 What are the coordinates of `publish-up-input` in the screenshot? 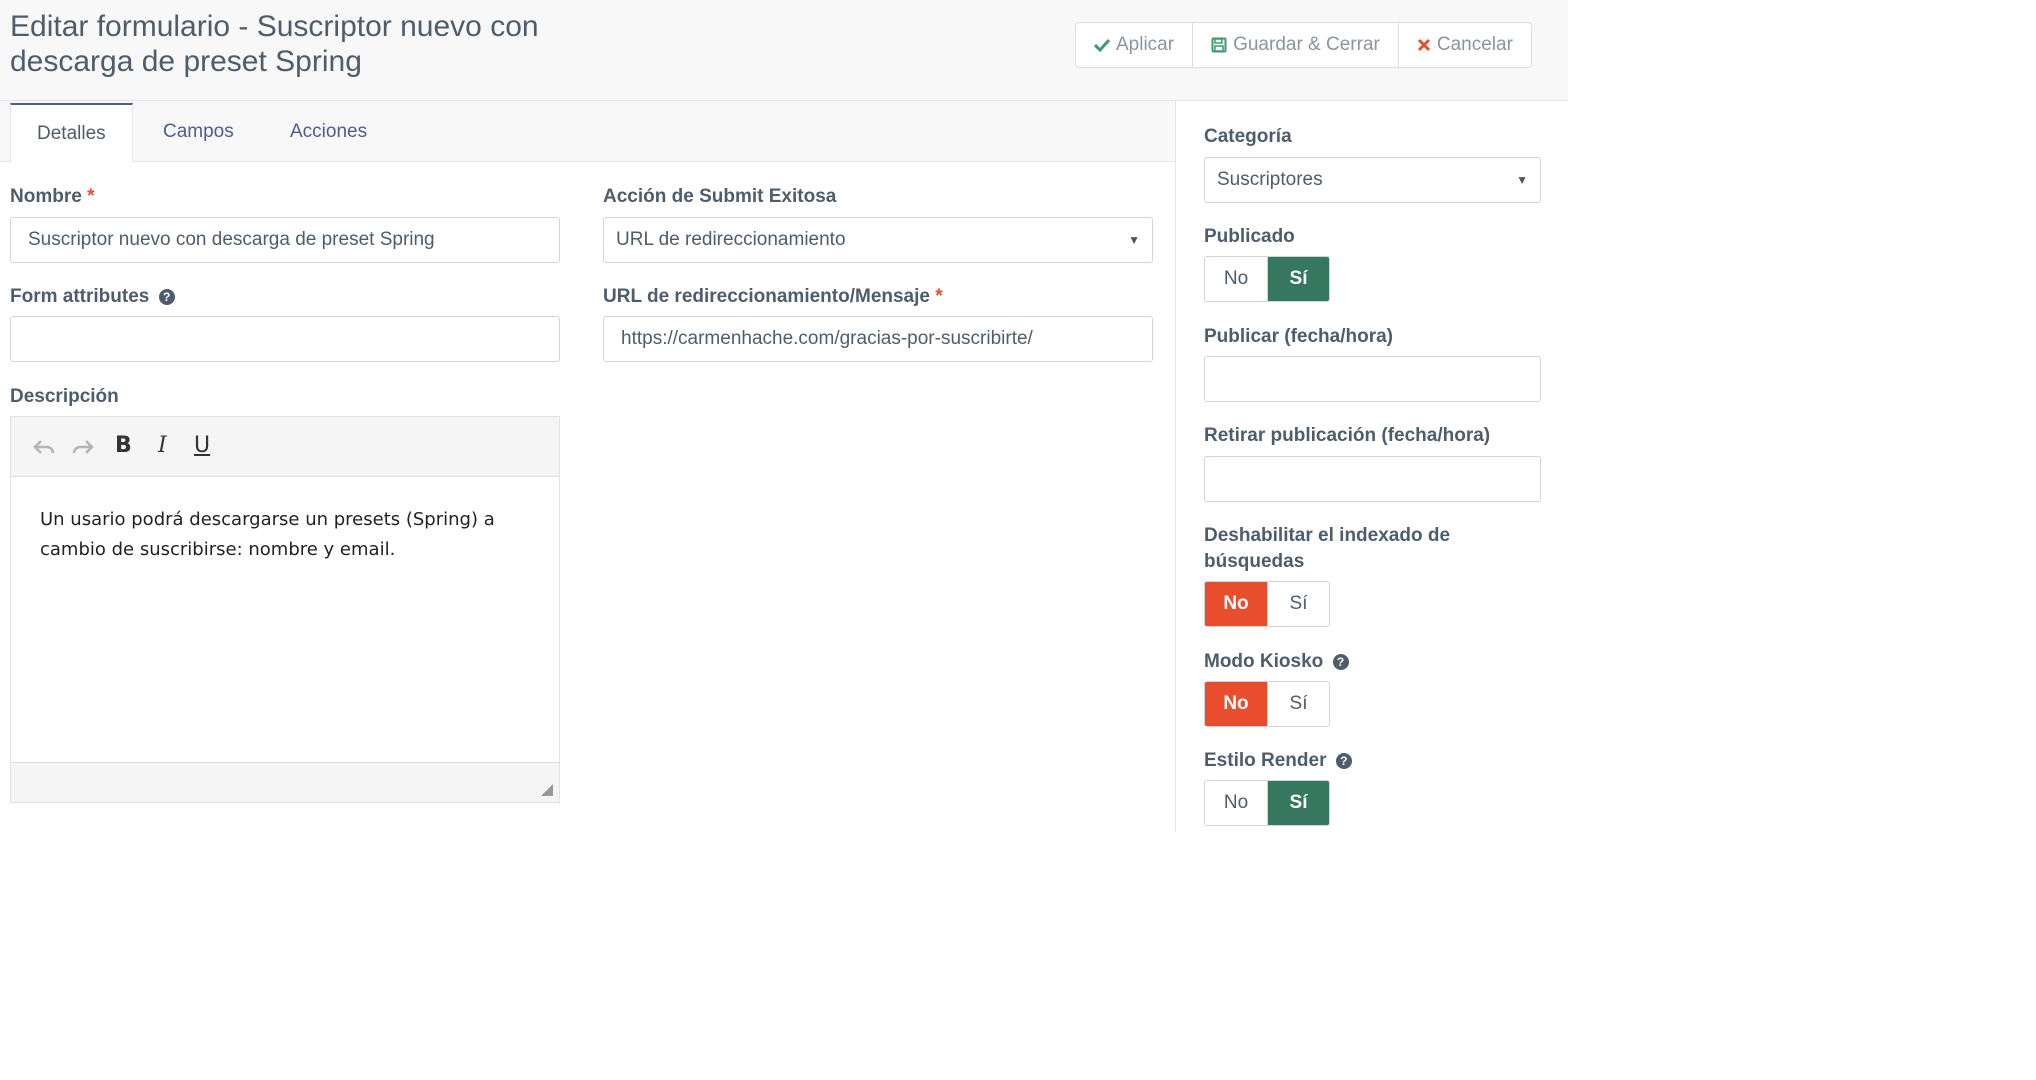 It's located at (1372, 379).